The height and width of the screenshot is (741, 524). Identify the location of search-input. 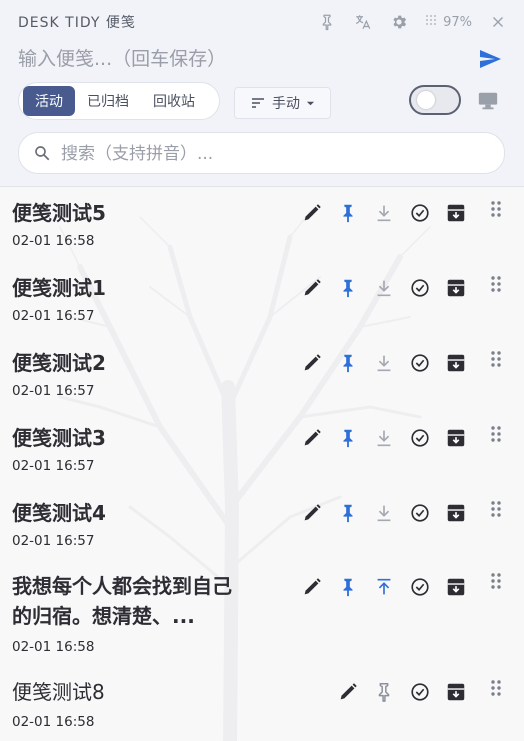
(271, 154).